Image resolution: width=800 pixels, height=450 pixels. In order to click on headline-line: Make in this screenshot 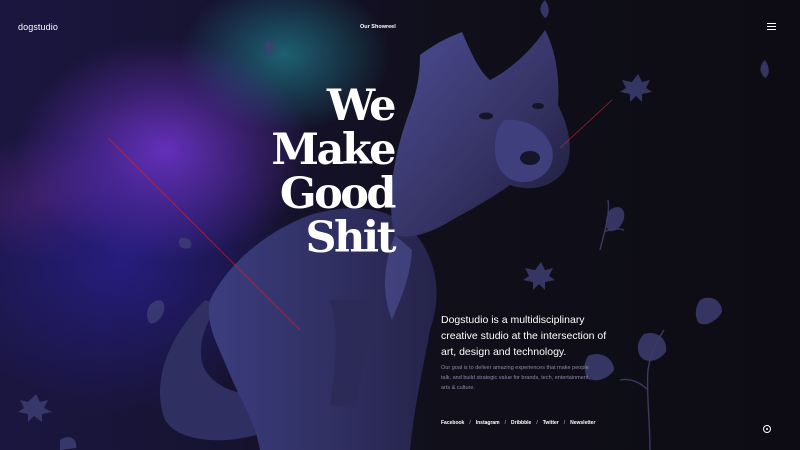, I will do `click(333, 150)`.